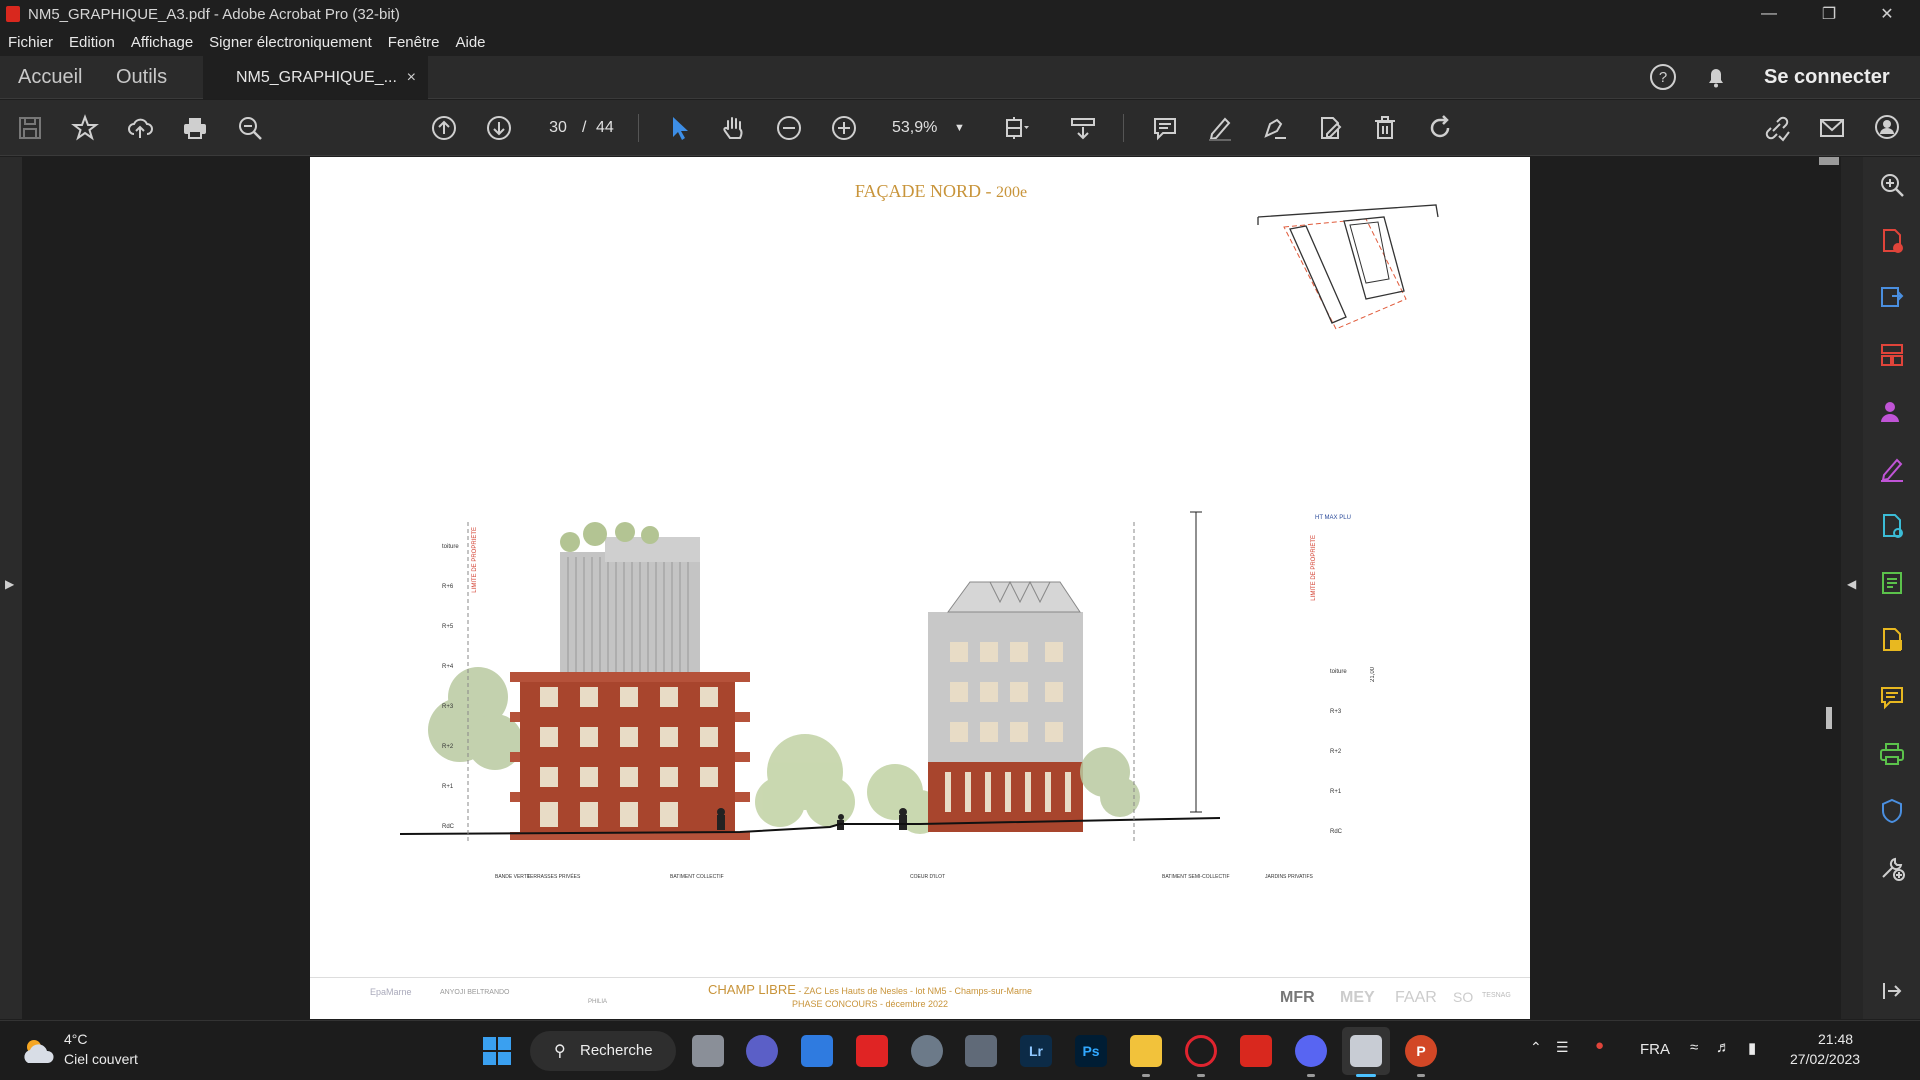  I want to click on lightroom-icon: Lr, so click(1036, 1051).